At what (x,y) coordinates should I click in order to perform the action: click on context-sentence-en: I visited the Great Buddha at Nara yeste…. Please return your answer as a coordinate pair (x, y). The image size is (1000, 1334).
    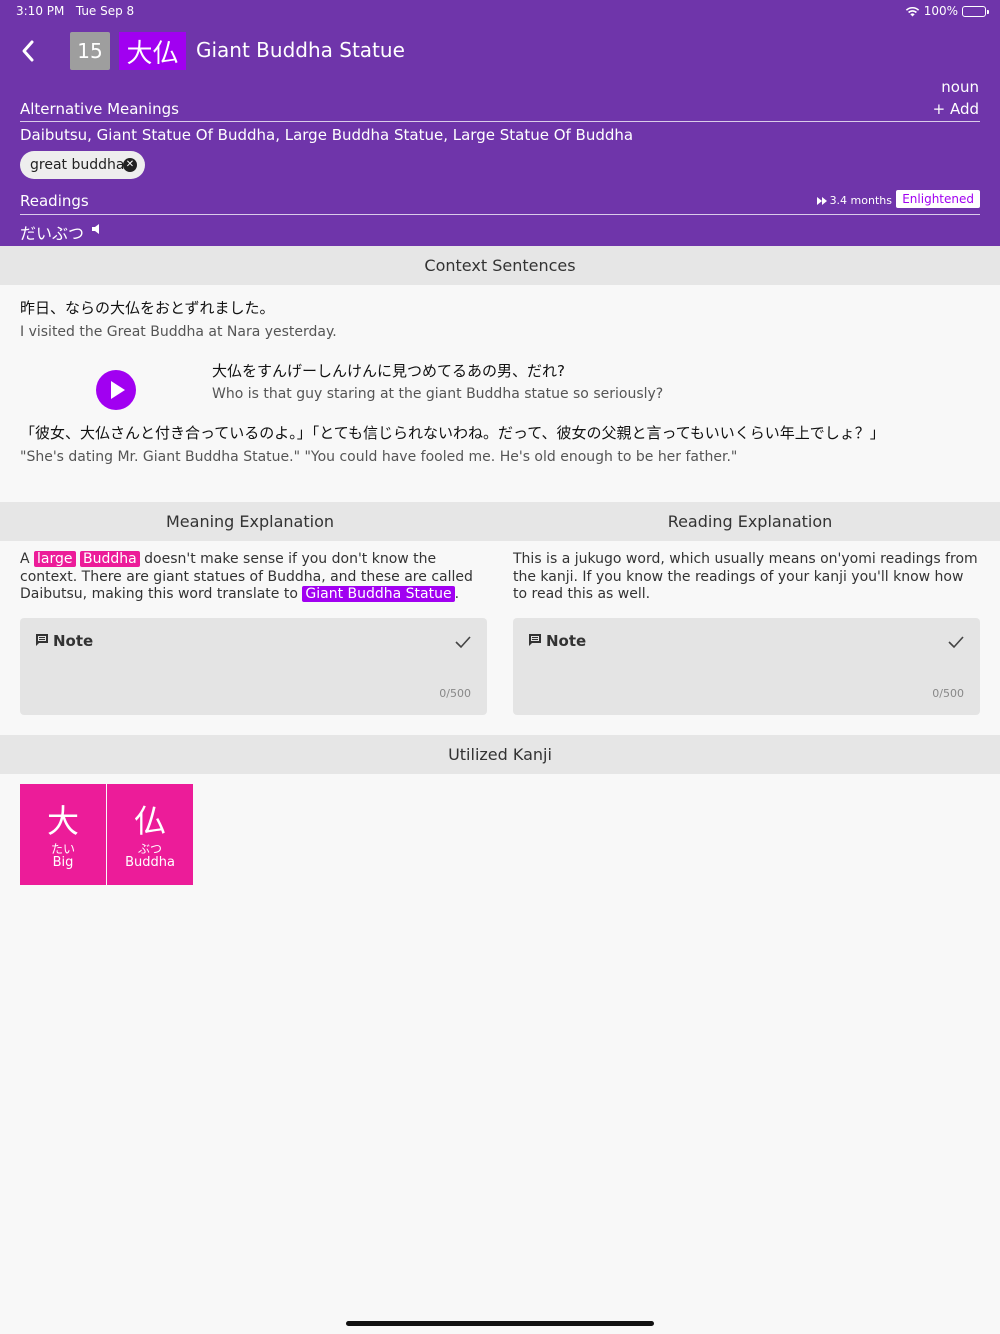
    Looking at the image, I should click on (178, 332).